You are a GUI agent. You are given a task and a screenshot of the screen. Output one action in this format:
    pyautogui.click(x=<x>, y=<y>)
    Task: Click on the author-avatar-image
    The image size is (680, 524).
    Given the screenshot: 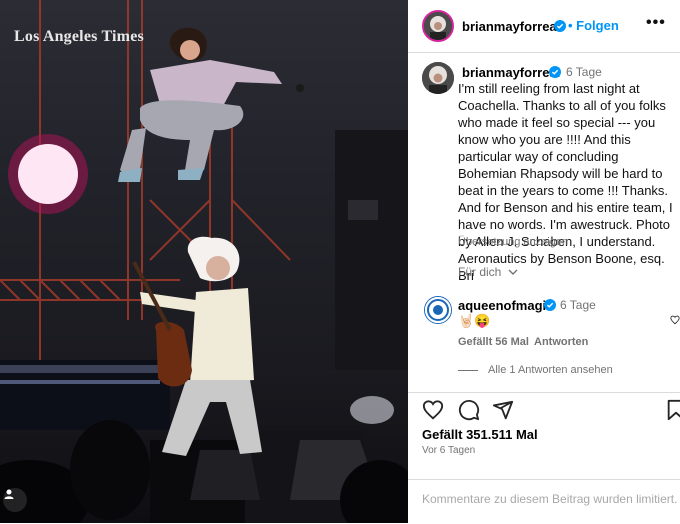 What is the action you would take?
    pyautogui.click(x=438, y=26)
    